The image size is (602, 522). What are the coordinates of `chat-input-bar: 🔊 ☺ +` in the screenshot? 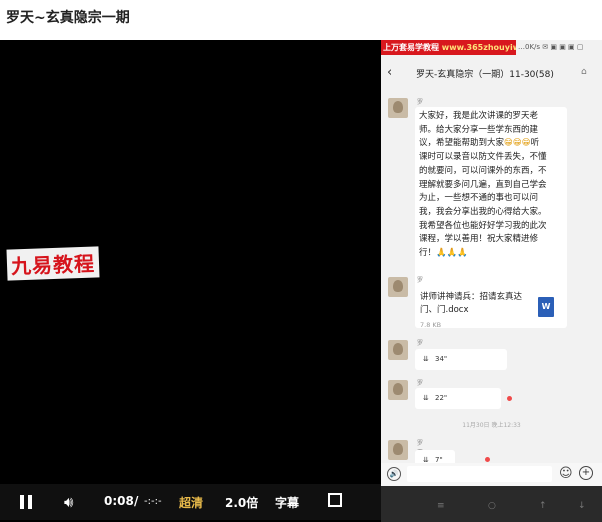 It's located at (491, 474).